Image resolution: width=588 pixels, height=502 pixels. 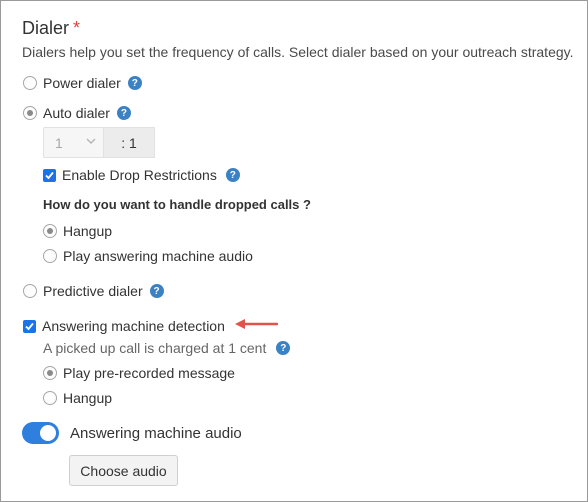 I want to click on chevron-down-icon, so click(x=91, y=141).